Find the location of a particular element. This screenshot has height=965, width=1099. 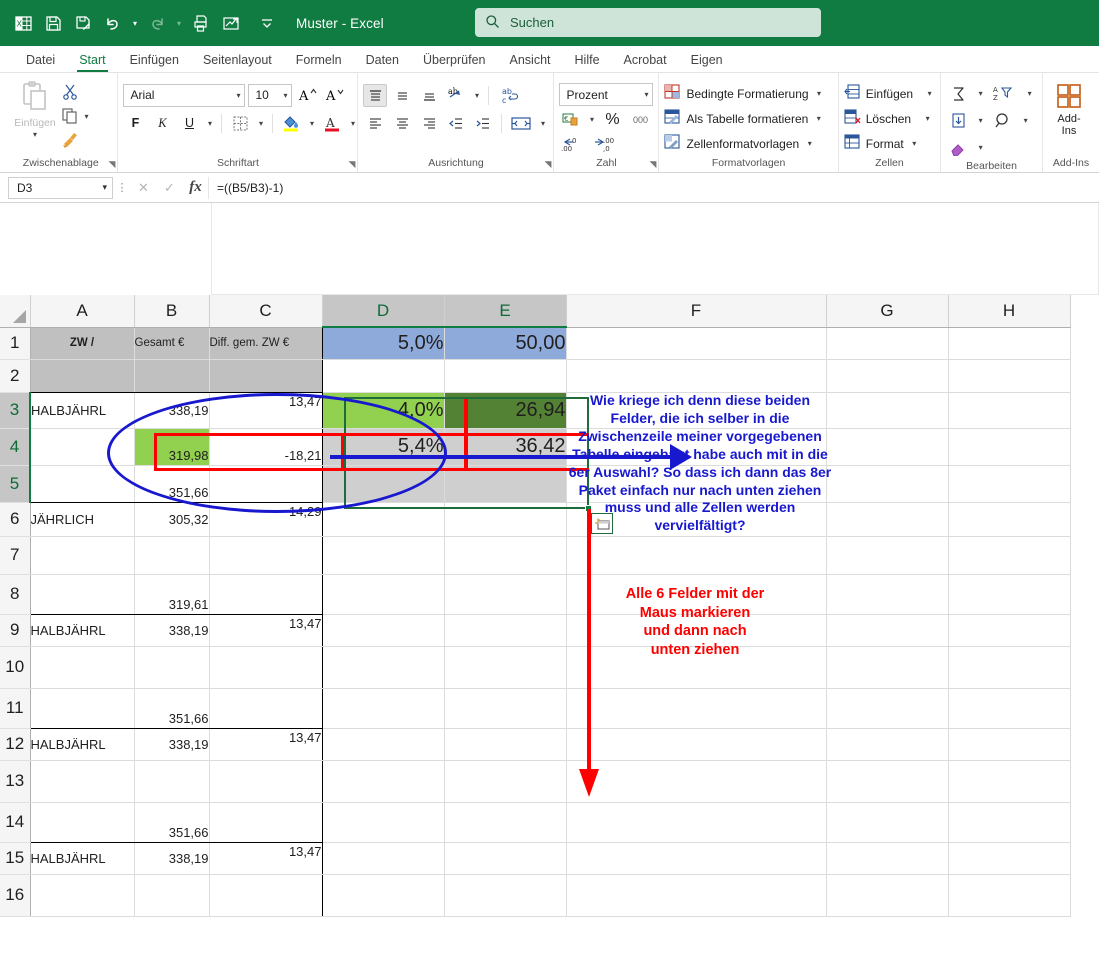

search-box: Suchen is located at coordinates (648, 22).